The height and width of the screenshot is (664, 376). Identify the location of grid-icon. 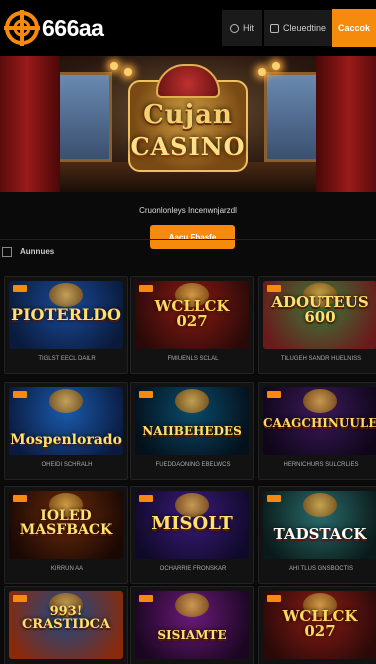
(7, 251).